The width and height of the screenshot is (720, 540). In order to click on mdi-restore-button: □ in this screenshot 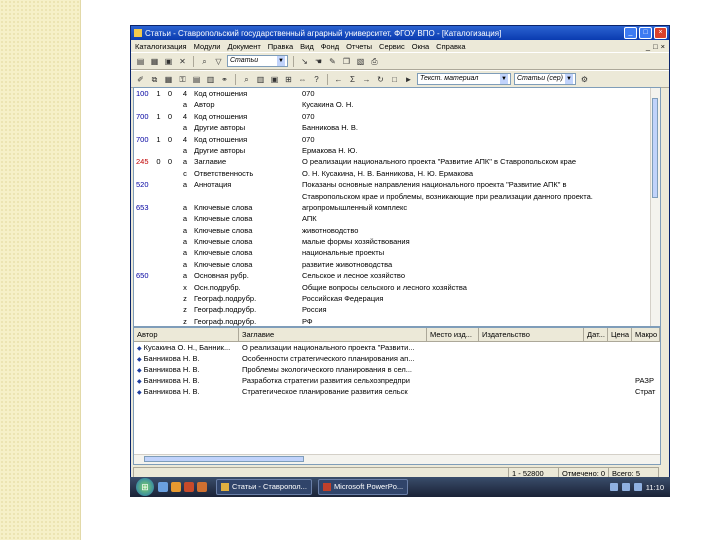, I will do `click(655, 46)`.